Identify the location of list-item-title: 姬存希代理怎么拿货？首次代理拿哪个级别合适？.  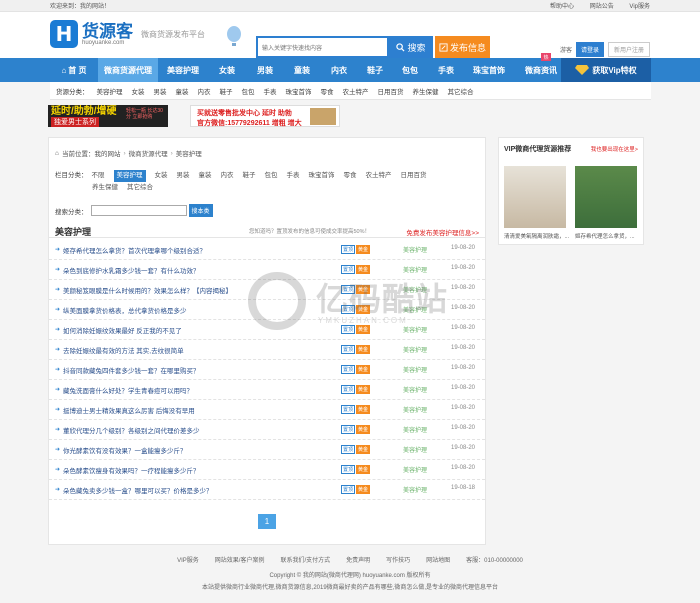
(134, 250).